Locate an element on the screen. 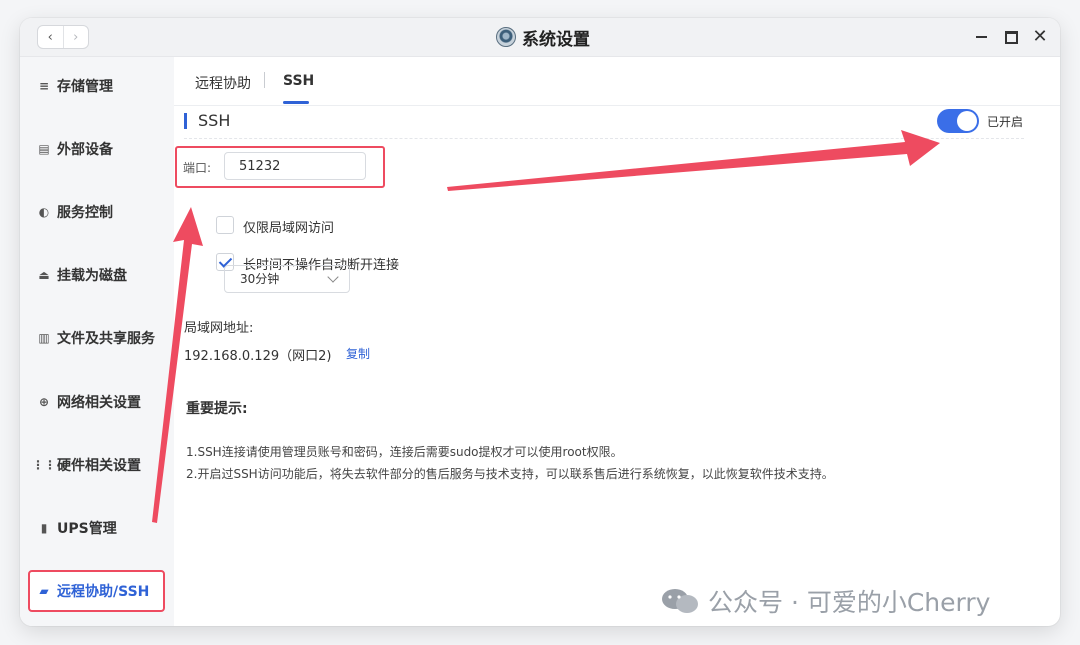  watermark: 公众号 · 可爱的小Cherry is located at coordinates (825, 601).